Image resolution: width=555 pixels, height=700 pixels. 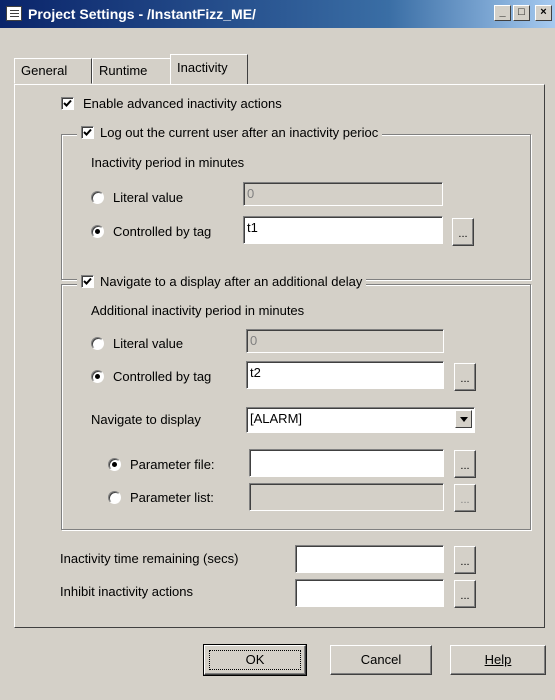 What do you see at coordinates (369, 559) in the screenshot?
I see `remaining-field` at bounding box center [369, 559].